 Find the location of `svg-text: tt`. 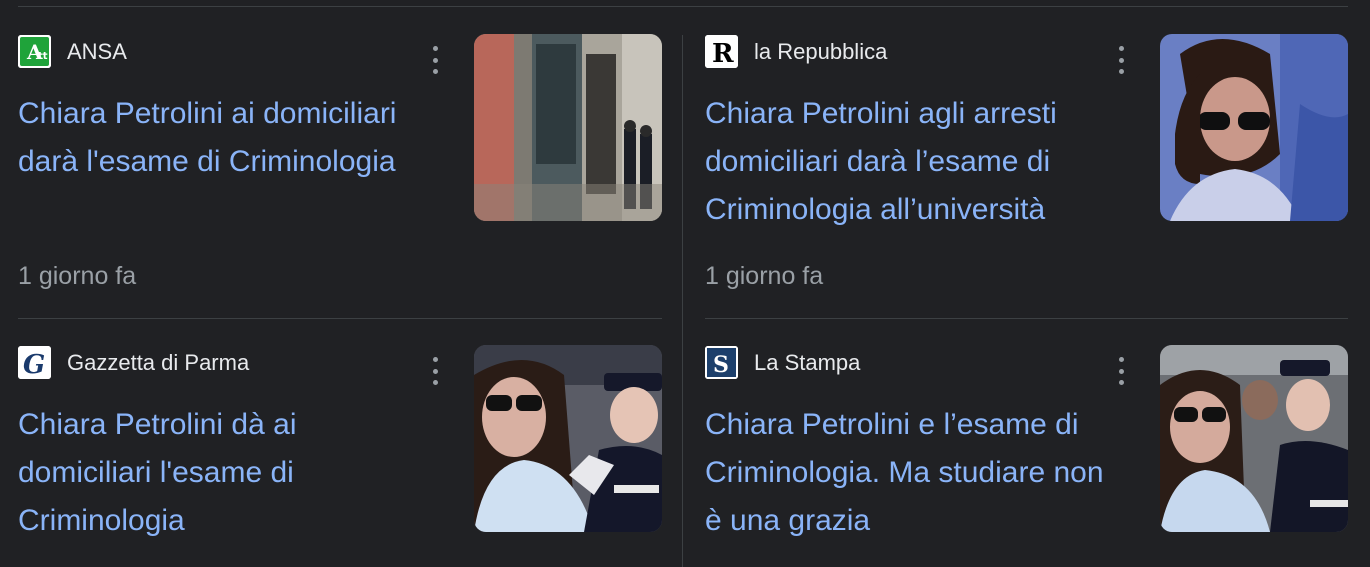

svg-text: tt is located at coordinates (43, 56).